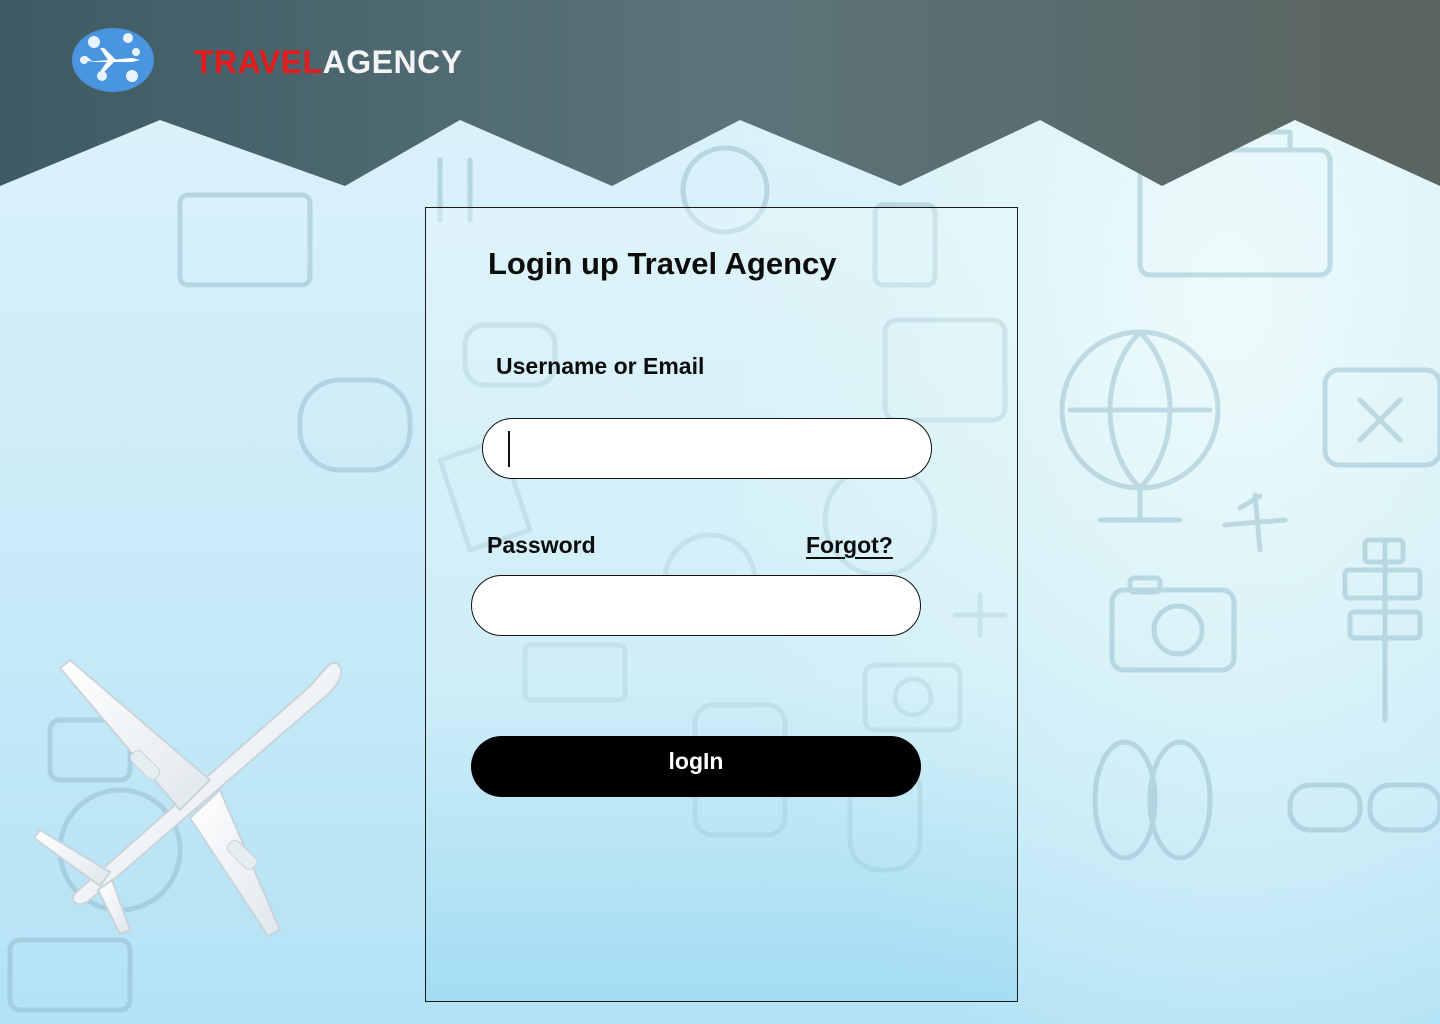 The height and width of the screenshot is (1024, 1440). Describe the element at coordinates (1152, 800) in the screenshot. I see `flip-flops-icon` at that location.